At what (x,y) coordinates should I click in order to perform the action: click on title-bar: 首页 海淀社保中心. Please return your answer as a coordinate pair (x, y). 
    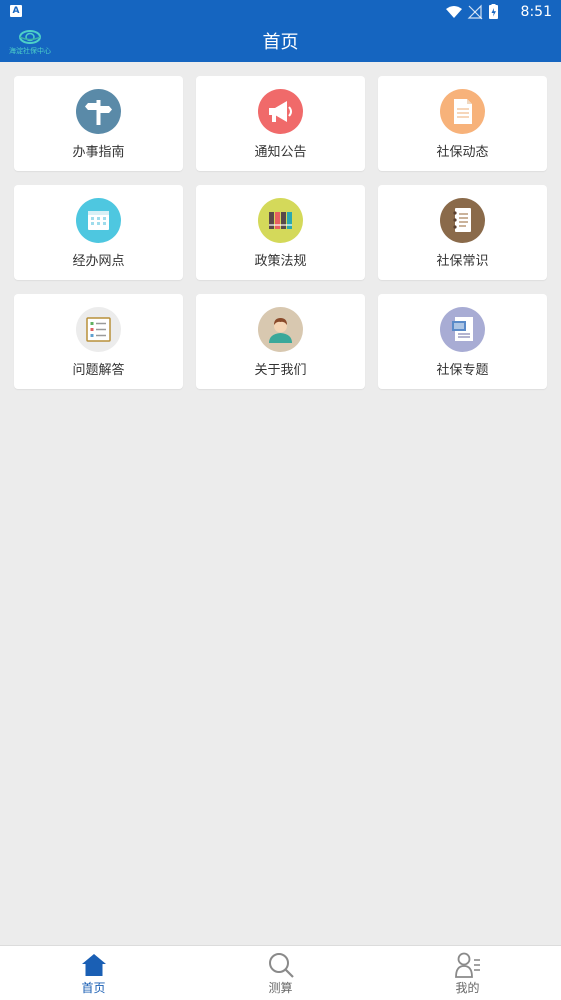
    Looking at the image, I should click on (280, 43).